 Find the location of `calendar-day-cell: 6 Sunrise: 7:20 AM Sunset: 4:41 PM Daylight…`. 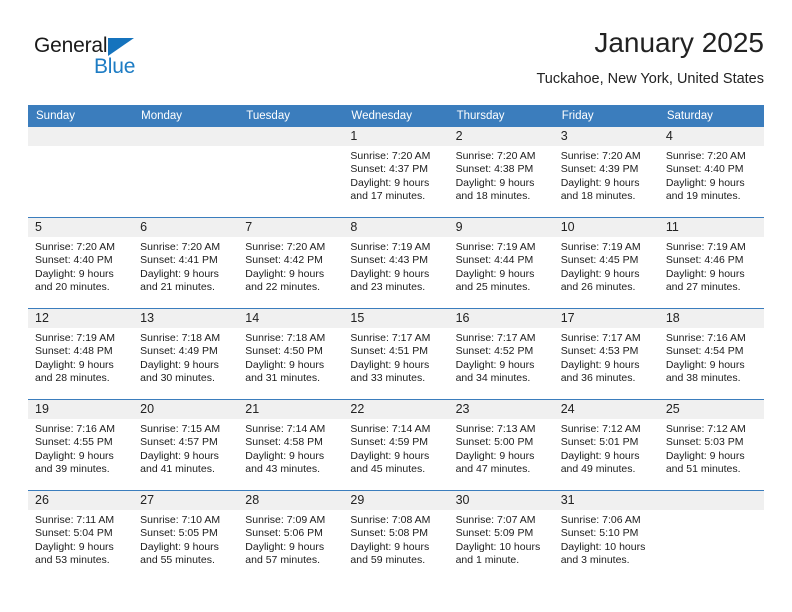

calendar-day-cell: 6 Sunrise: 7:20 AM Sunset: 4:41 PM Daylight… is located at coordinates (186, 263).